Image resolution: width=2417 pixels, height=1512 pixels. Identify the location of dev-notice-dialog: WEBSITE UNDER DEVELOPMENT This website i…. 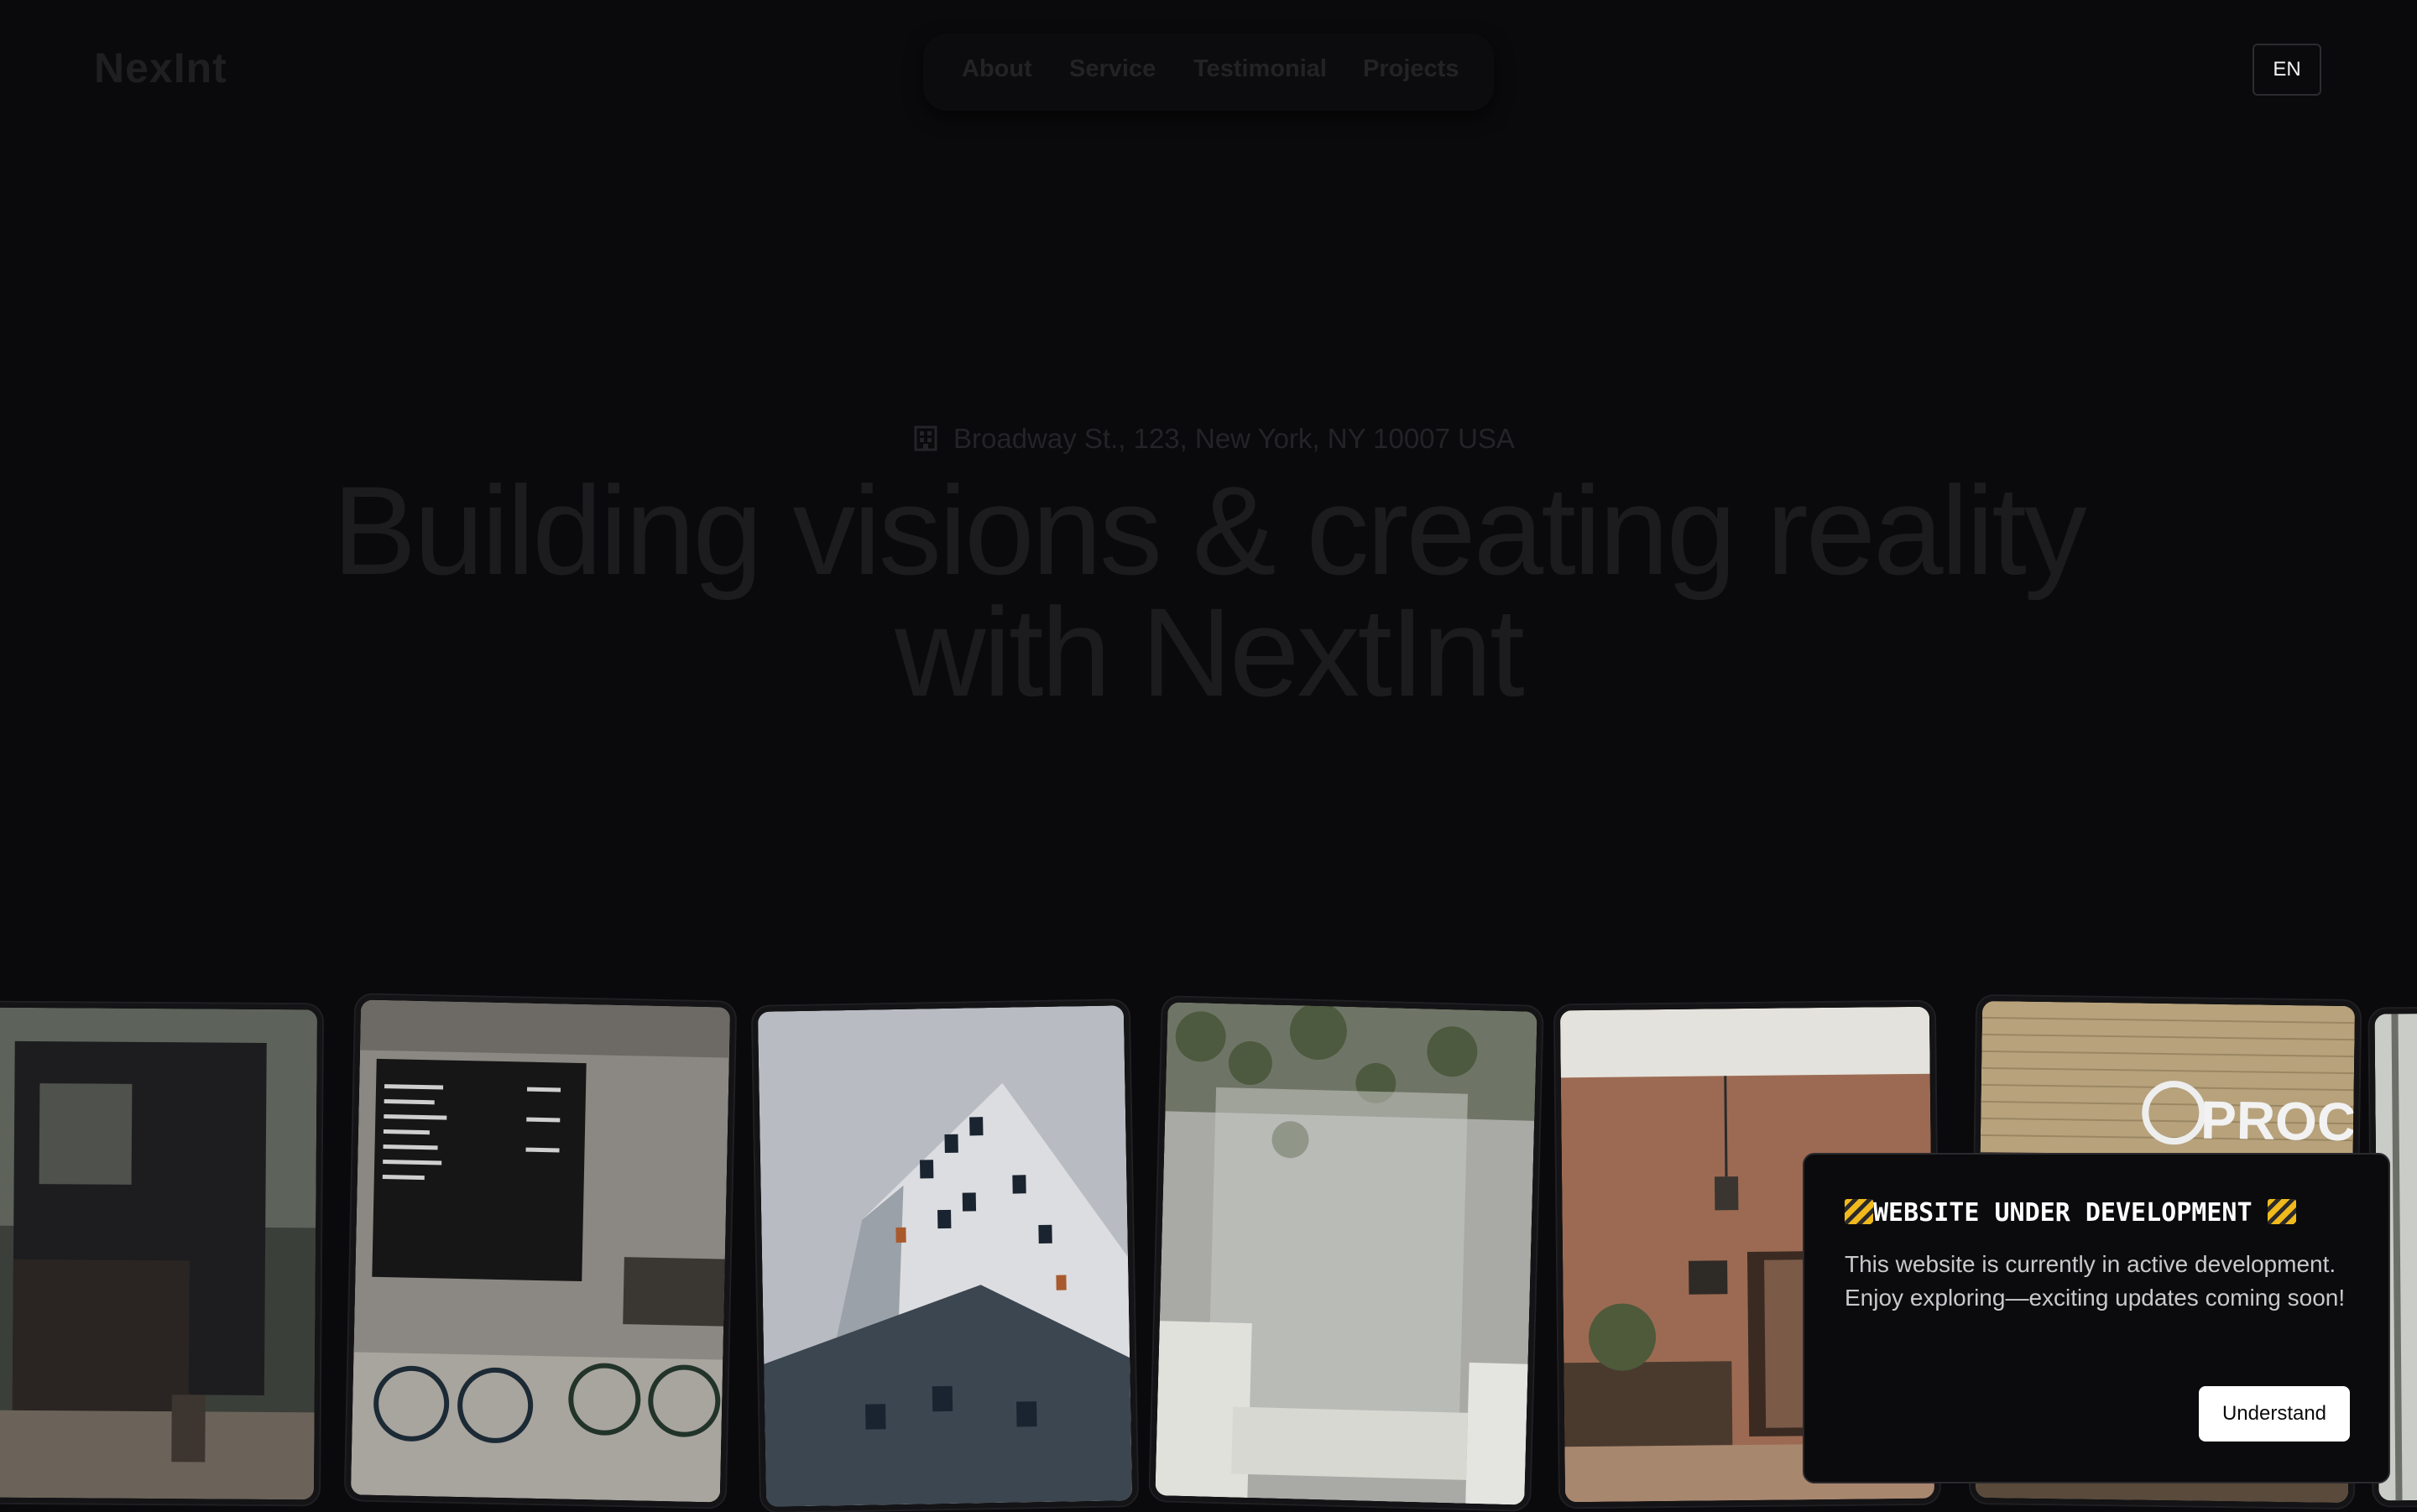
(2096, 1318).